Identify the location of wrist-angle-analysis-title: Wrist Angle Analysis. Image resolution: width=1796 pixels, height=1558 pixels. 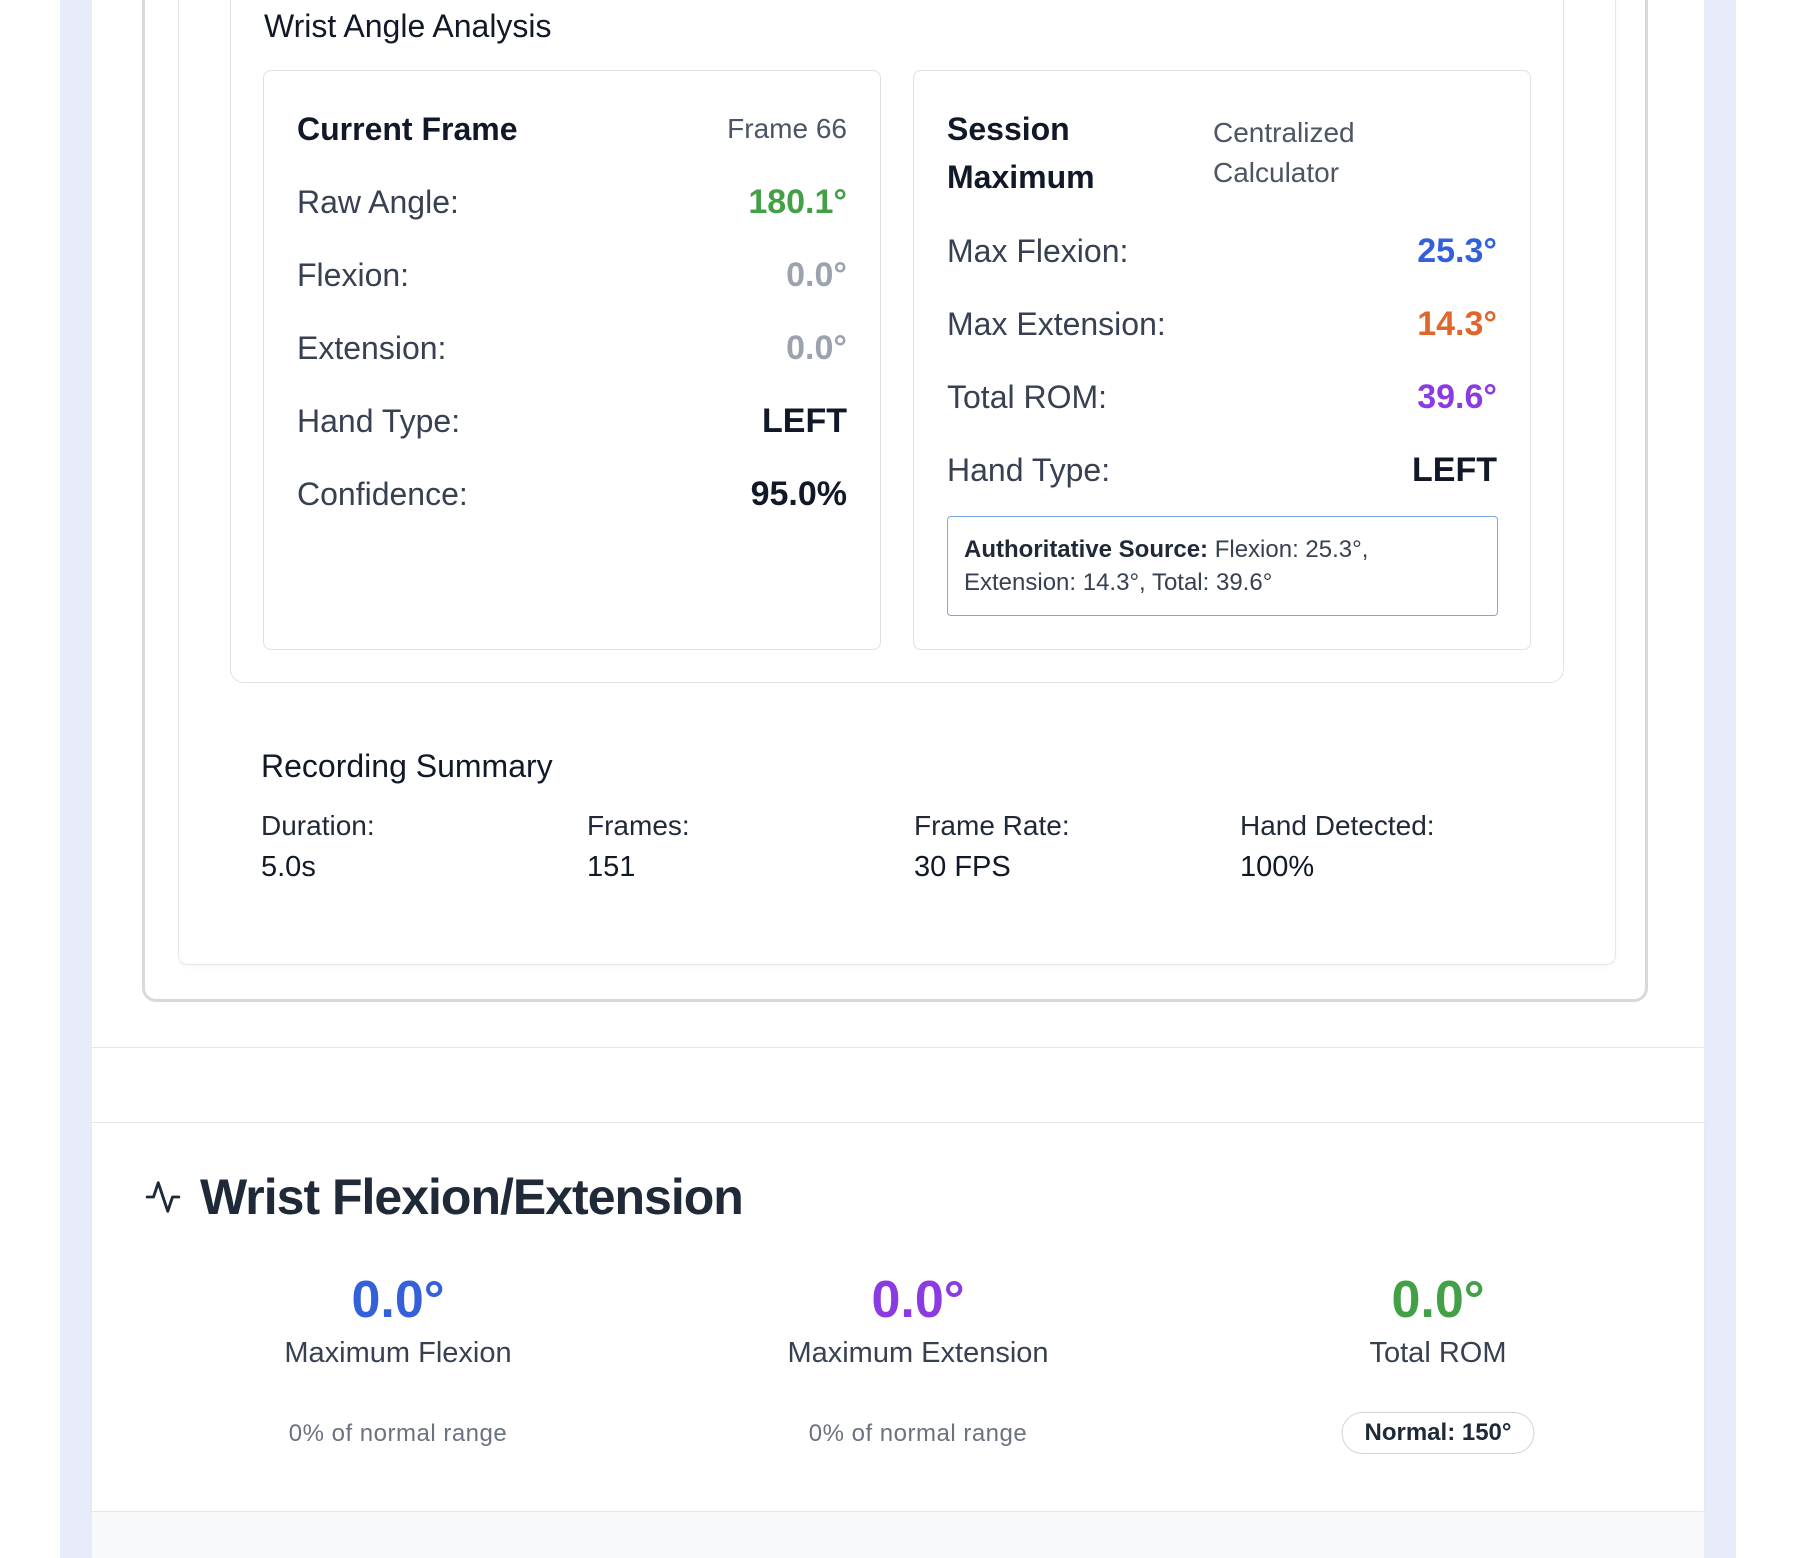
(408, 26).